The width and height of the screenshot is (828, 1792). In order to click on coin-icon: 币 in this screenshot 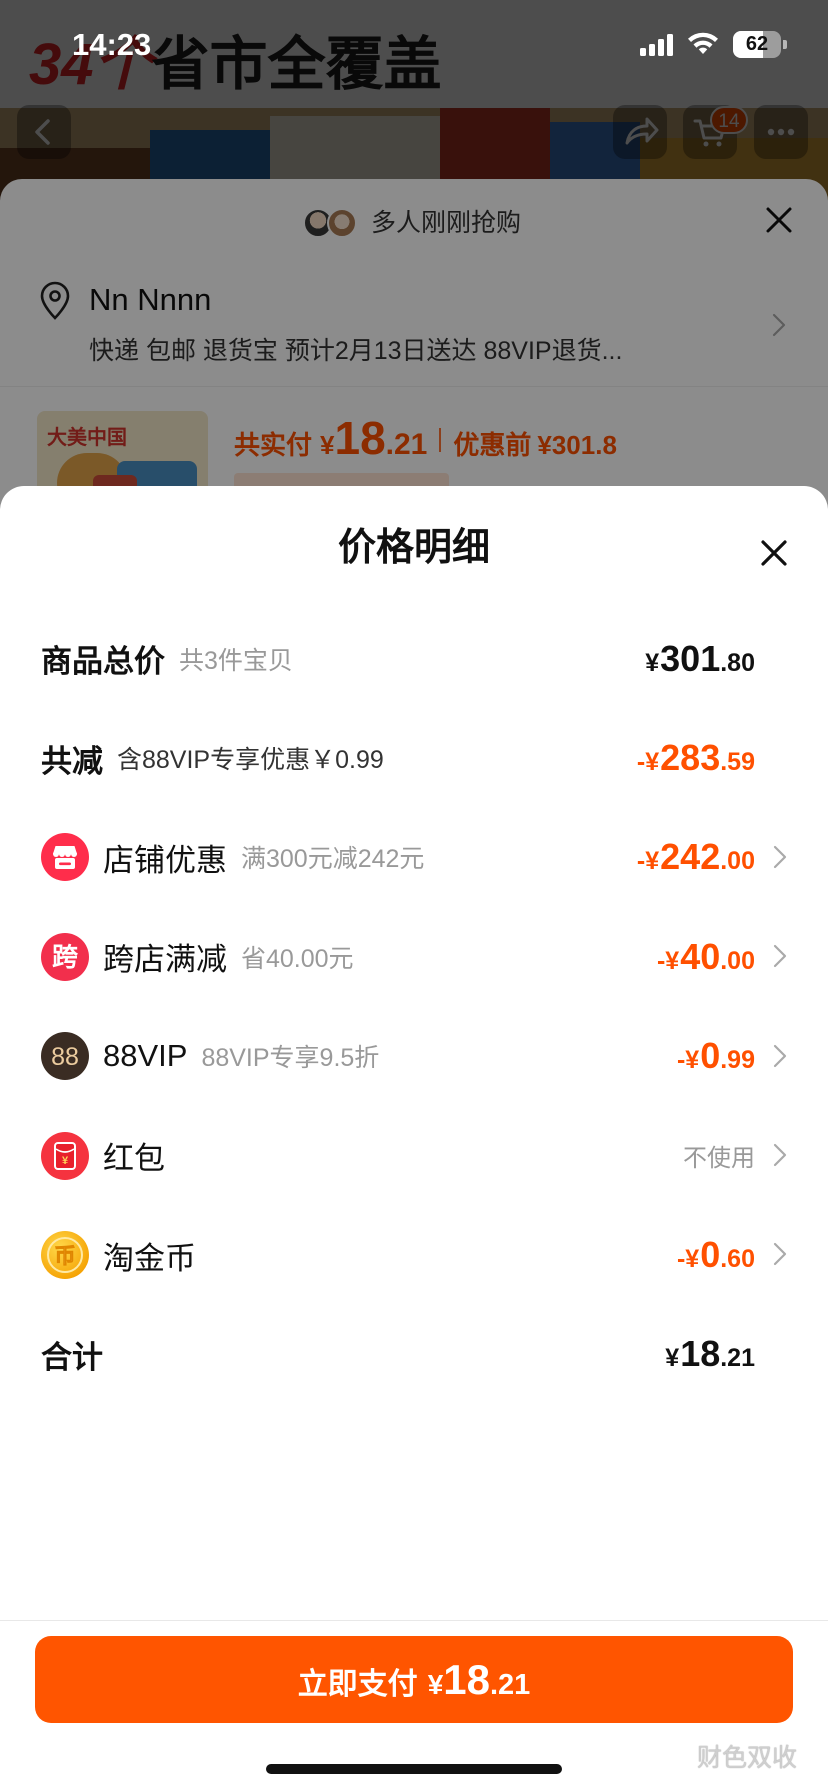, I will do `click(65, 1255)`.